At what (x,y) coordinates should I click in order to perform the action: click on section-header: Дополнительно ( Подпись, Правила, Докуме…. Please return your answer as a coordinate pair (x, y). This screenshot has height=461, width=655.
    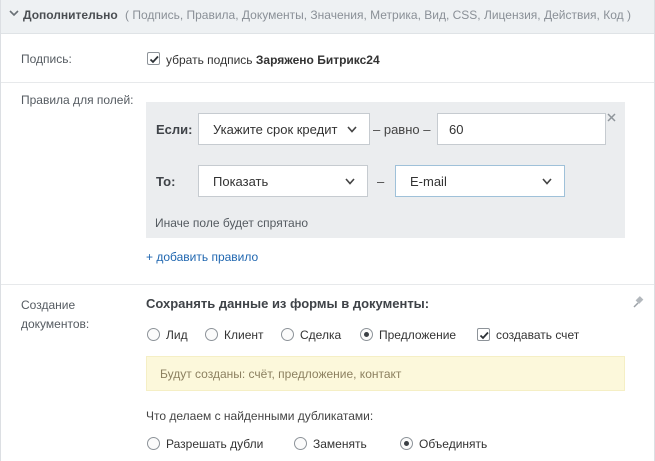
    Looking at the image, I should click on (327, 17).